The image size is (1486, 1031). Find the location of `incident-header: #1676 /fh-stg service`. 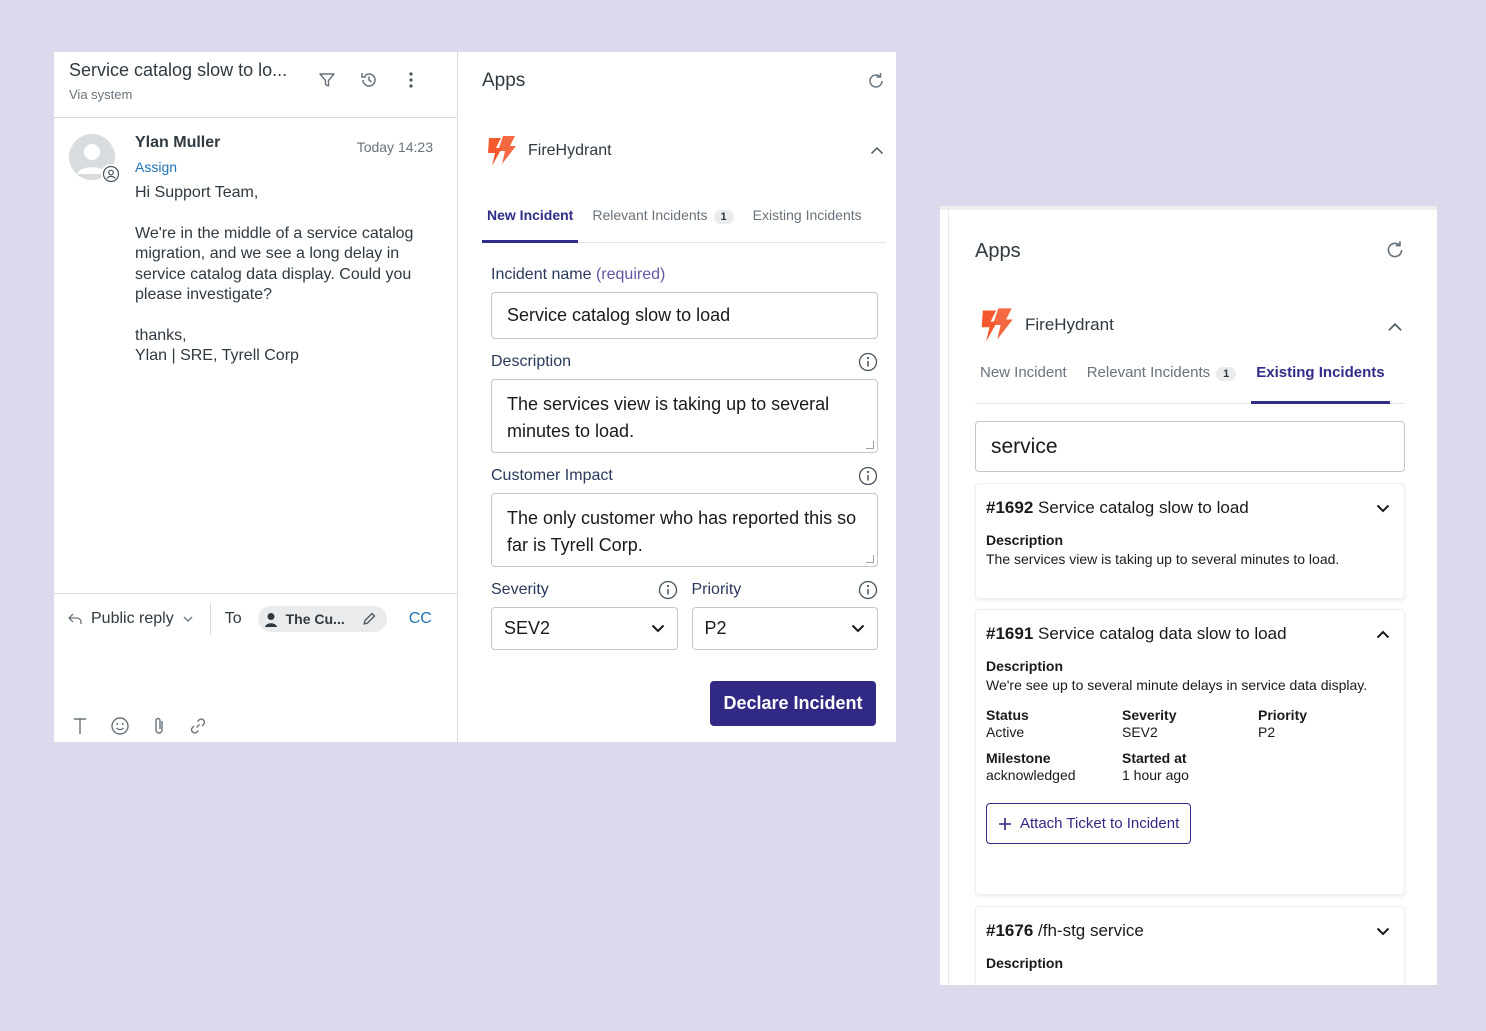

incident-header: #1676 /fh-stg service is located at coordinates (1190, 931).